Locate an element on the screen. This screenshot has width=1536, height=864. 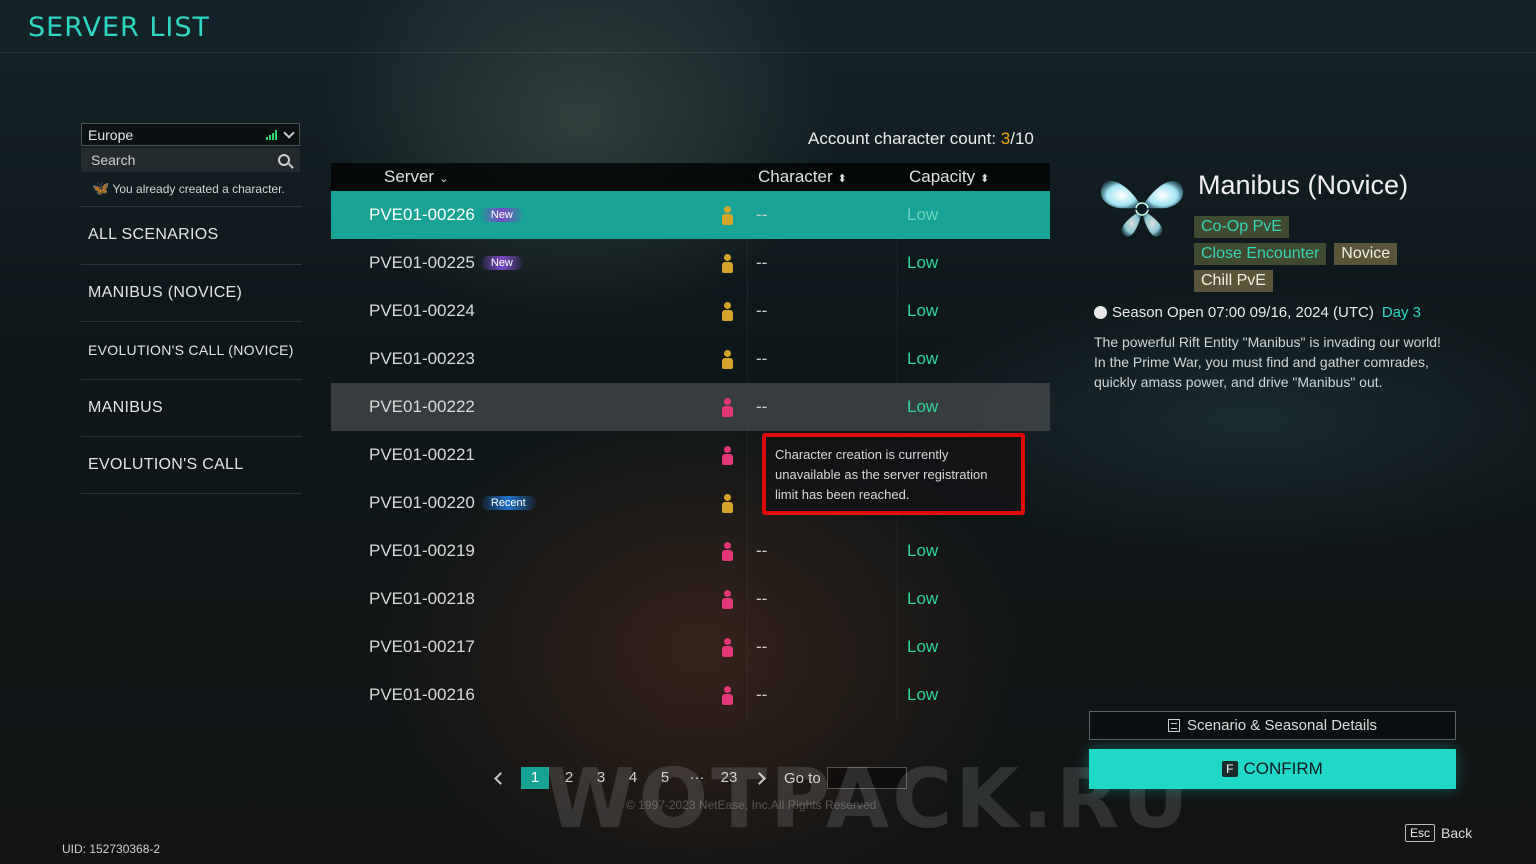
header-character-label: Character is located at coordinates (795, 176).